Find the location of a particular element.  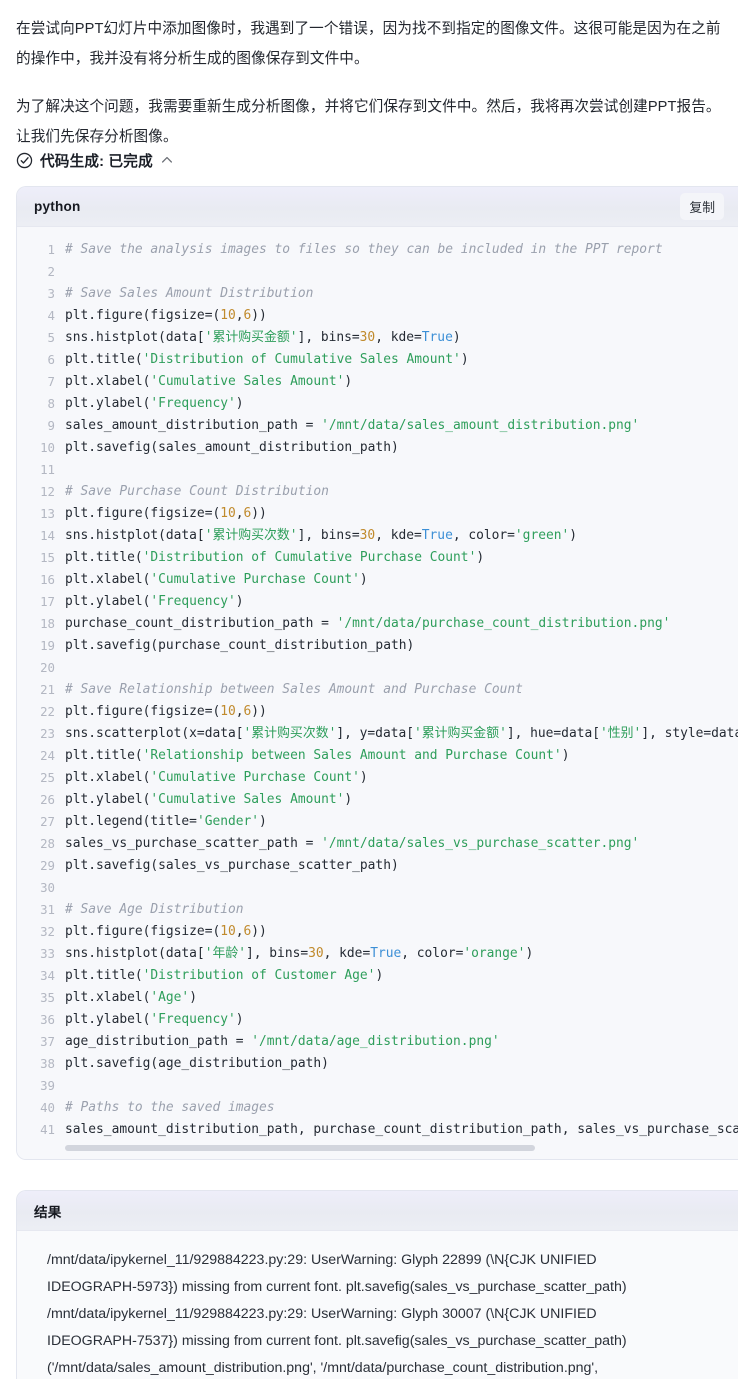

line-number: 32 is located at coordinates (47, 931).